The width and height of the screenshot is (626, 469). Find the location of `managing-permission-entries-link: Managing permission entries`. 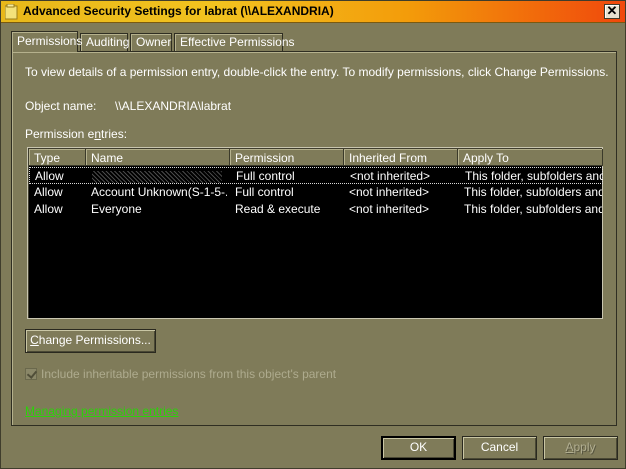

managing-permission-entries-link: Managing permission entries is located at coordinates (101, 411).